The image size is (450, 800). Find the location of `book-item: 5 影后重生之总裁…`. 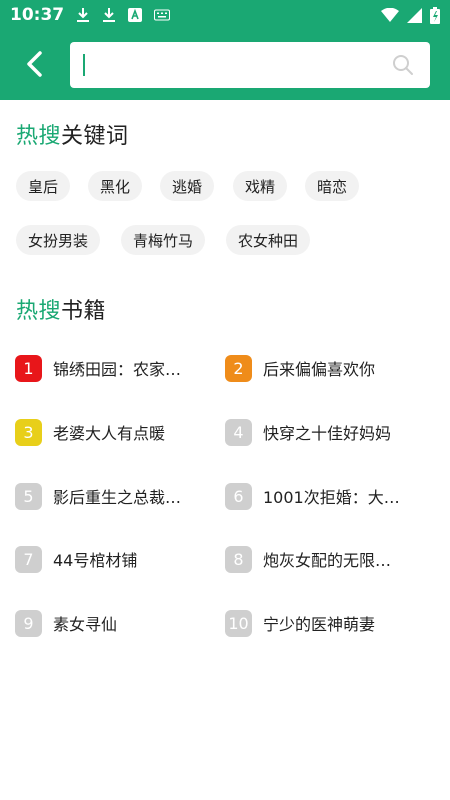

book-item: 5 影后重生之总裁… is located at coordinates (98, 496).